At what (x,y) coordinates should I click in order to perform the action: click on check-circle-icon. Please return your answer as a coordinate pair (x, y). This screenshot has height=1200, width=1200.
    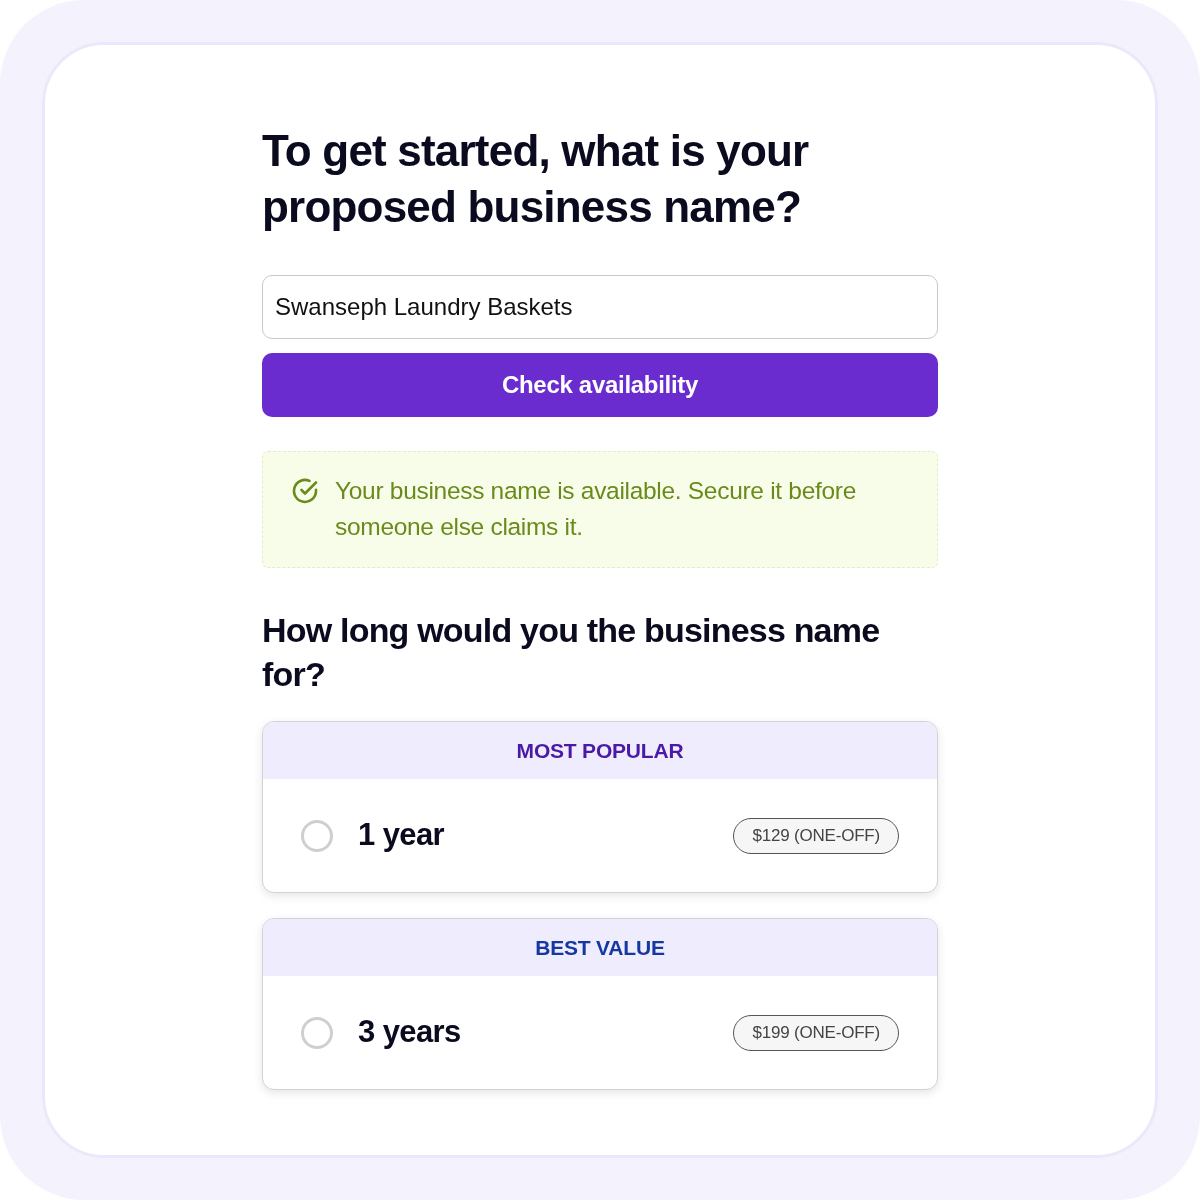
    Looking at the image, I should click on (305, 491).